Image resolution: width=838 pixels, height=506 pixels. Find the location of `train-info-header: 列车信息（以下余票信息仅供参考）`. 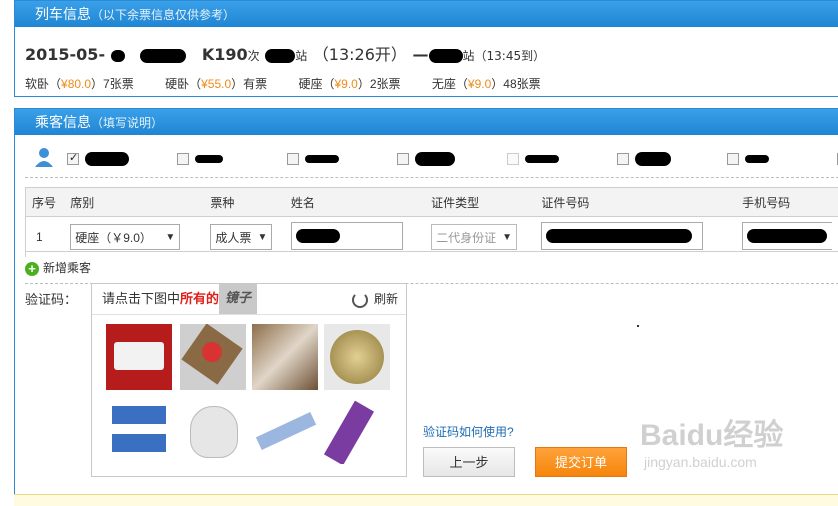

train-info-header: 列车信息（以下余票信息仅供参考） is located at coordinates (426, 14).